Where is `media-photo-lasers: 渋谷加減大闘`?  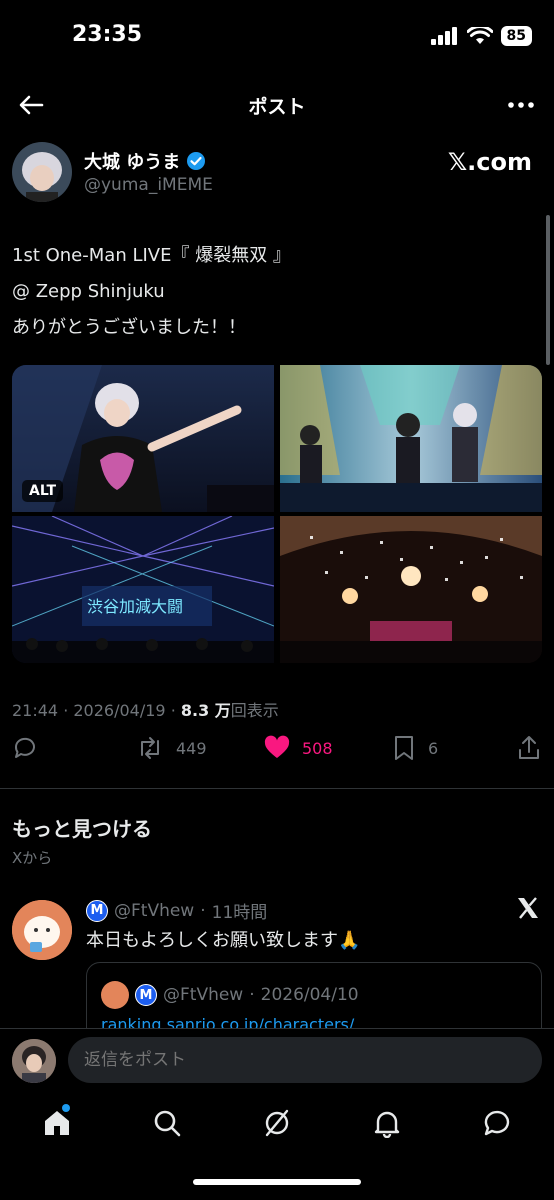 media-photo-lasers: 渋谷加減大闘 is located at coordinates (143, 589).